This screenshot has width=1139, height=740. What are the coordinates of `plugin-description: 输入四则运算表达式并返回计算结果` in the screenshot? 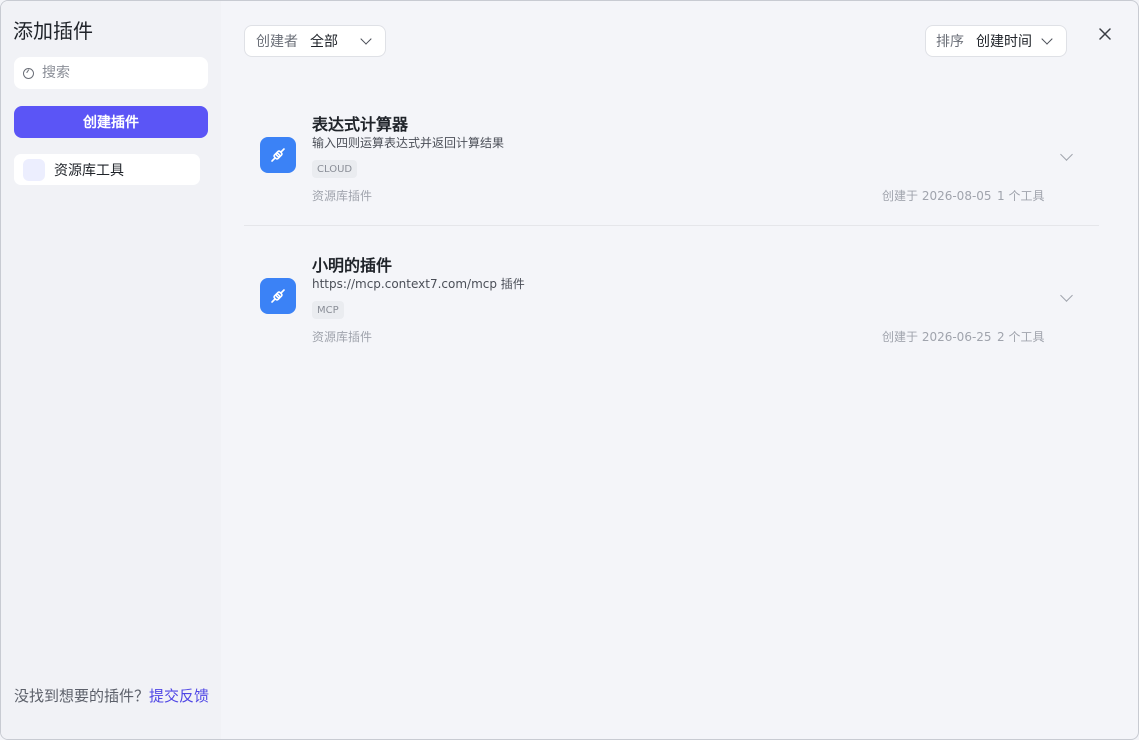 It's located at (408, 143).